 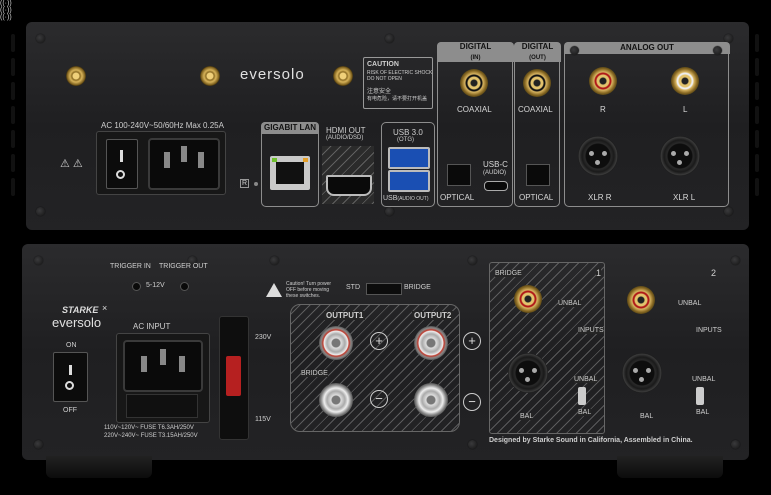 I want to click on foot-left, so click(x=99, y=467).